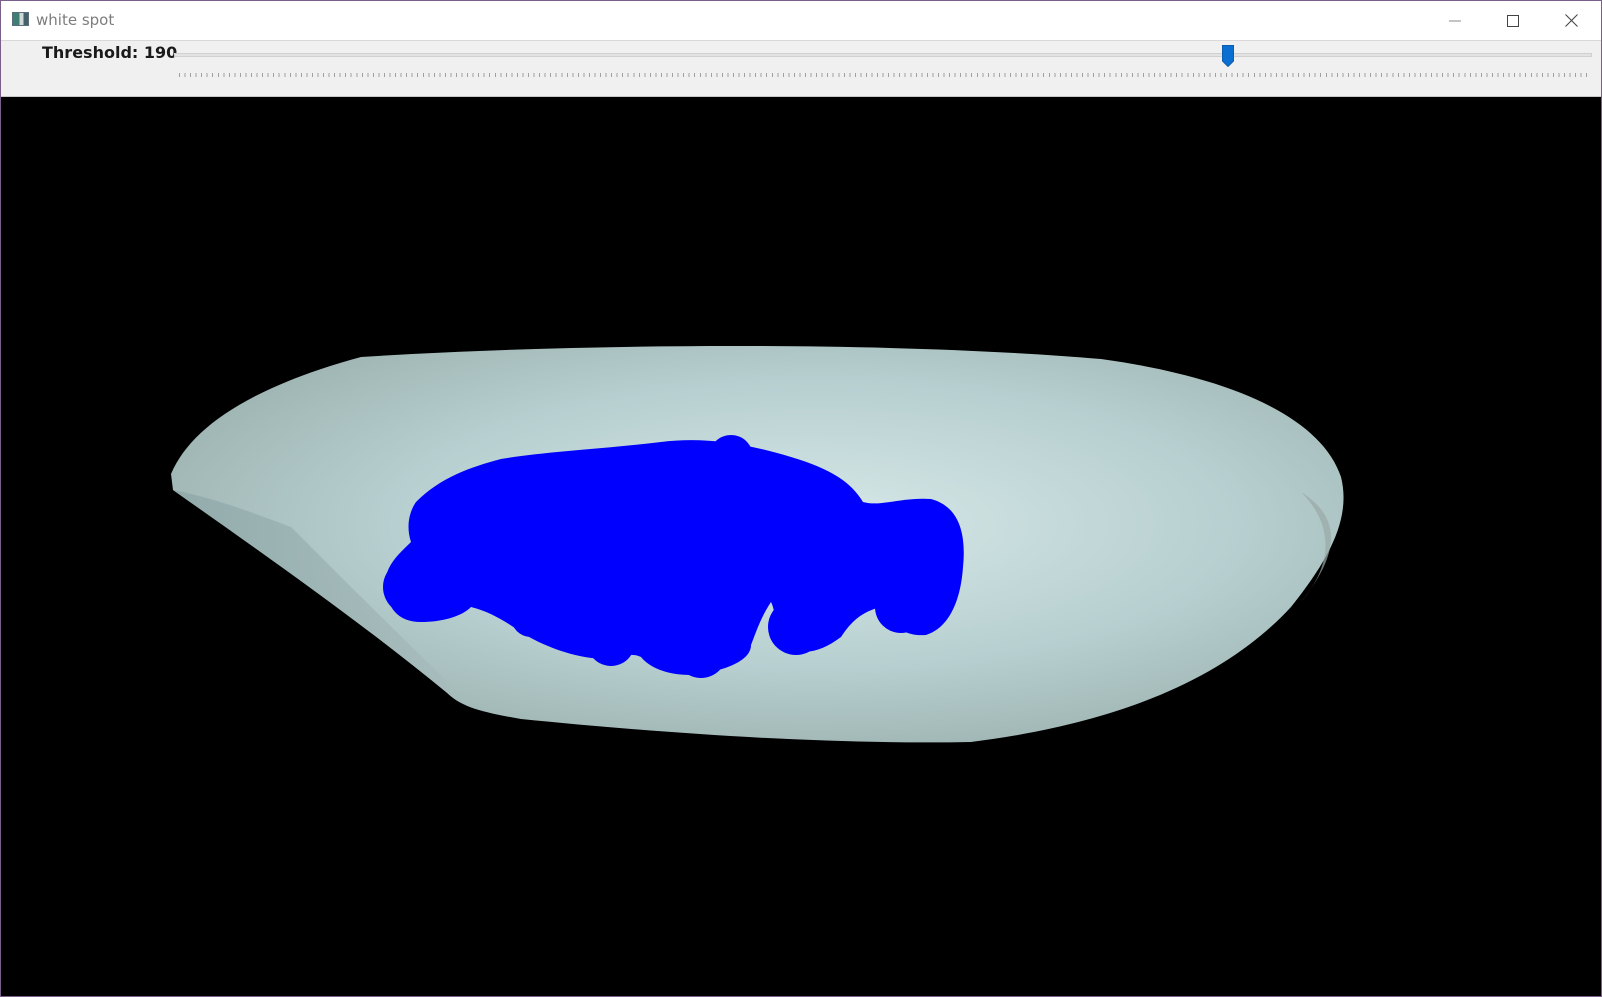  I want to click on maximize-button, so click(1513, 20).